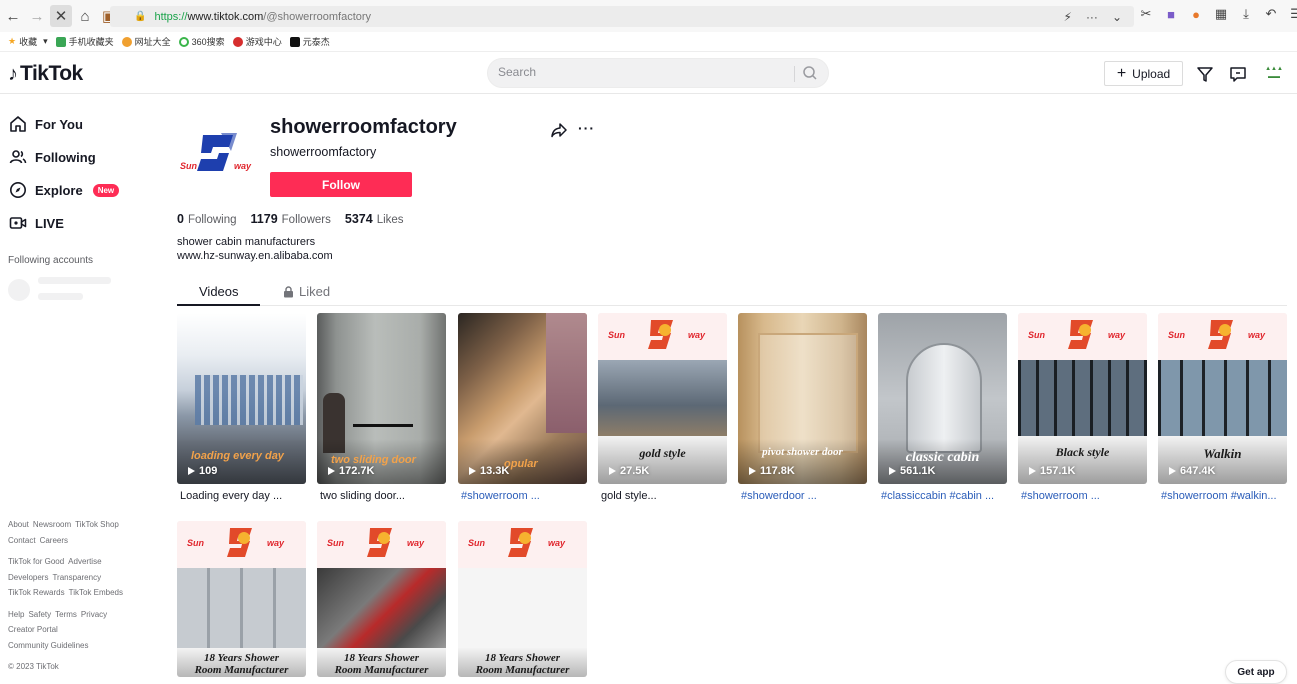 The height and width of the screenshot is (684, 1297). I want to click on sidebar-item-live: LIVE, so click(36, 223).